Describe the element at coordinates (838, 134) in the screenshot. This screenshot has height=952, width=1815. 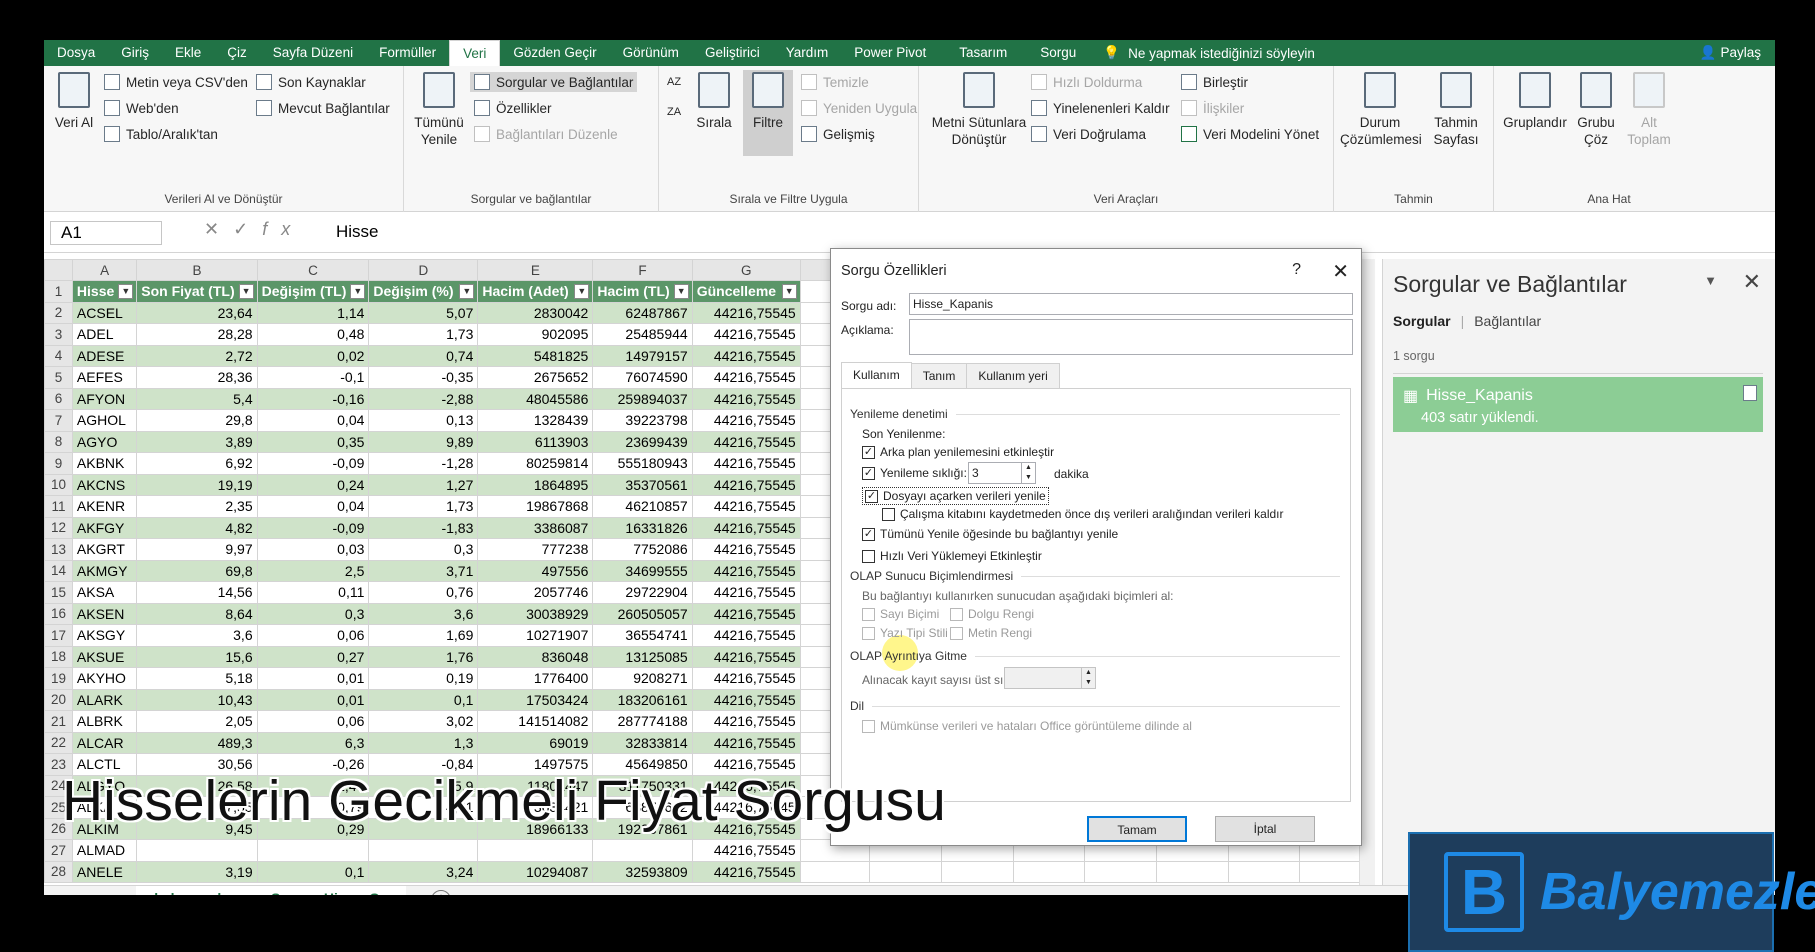
I see `advanced-button: Gelişmiş` at that location.